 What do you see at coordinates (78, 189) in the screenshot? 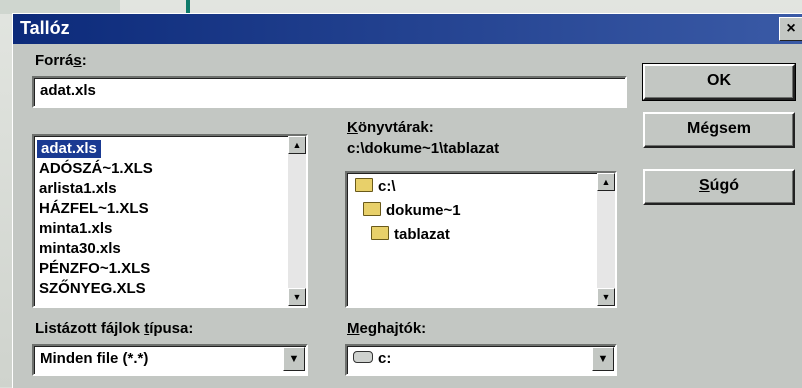
I see `file-list-item: arlista1.xls` at bounding box center [78, 189].